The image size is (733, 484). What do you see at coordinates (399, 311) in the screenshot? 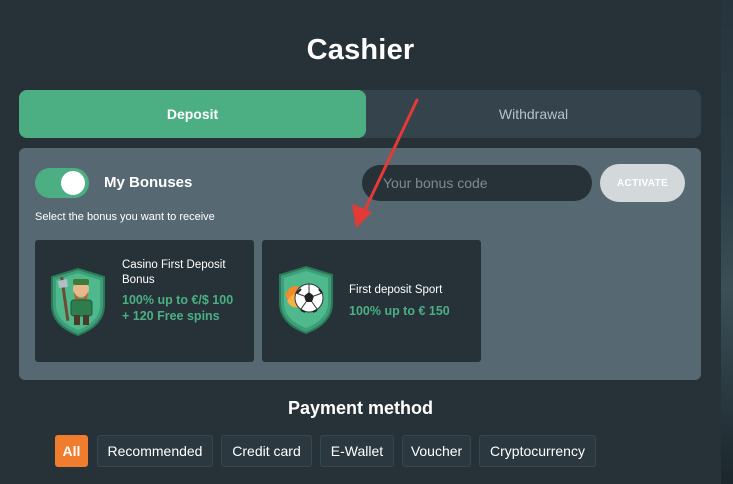
I see `bonus-card-offer: 100% up to € 150` at bounding box center [399, 311].